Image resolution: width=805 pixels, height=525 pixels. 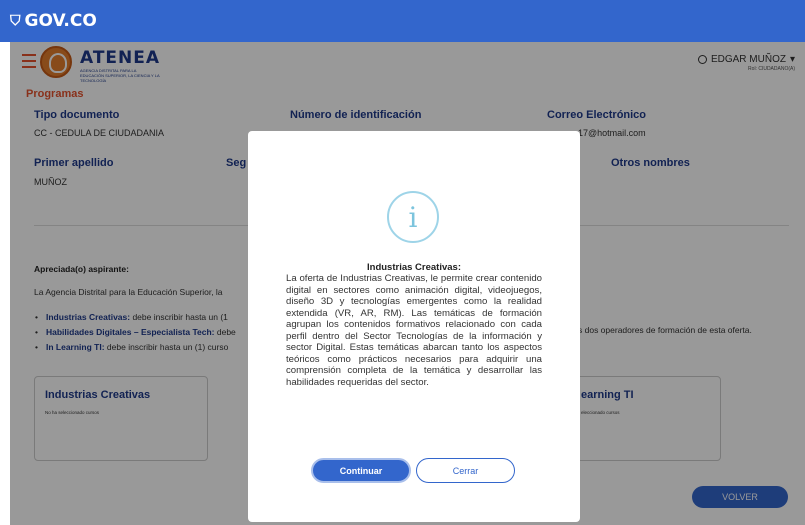 What do you see at coordinates (402, 21) in the screenshot?
I see `gov-bar: ⛉ GOV.CO` at bounding box center [402, 21].